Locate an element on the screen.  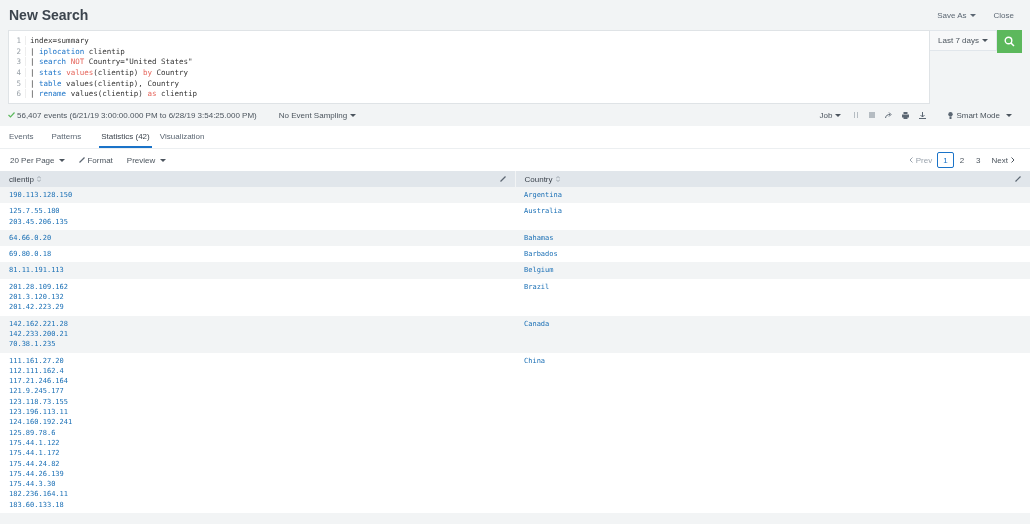
next-page-button: Next is located at coordinates (1003, 160).